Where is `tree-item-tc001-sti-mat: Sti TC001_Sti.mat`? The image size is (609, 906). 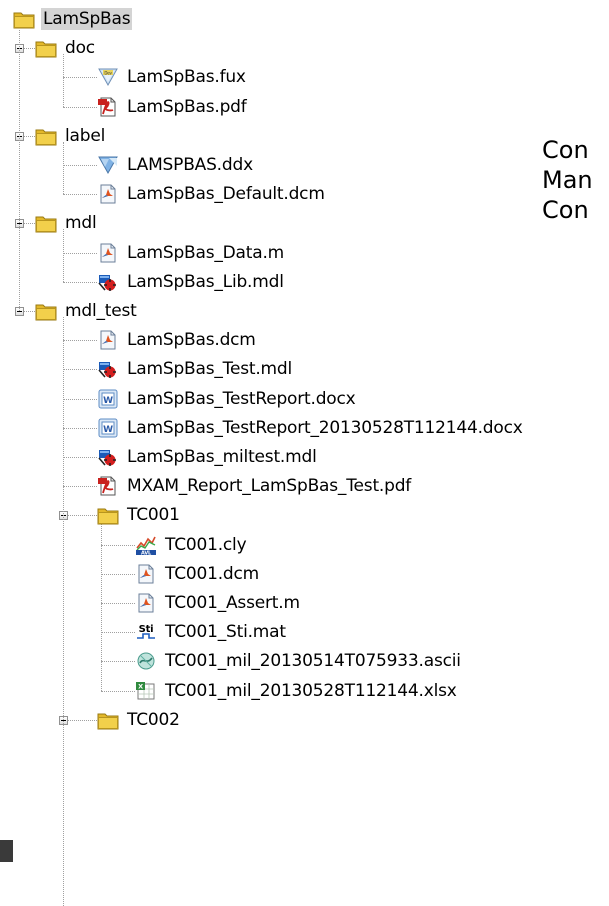
tree-item-tc001-sti-mat: Sti TC001_Sti.mat is located at coordinates (211, 632).